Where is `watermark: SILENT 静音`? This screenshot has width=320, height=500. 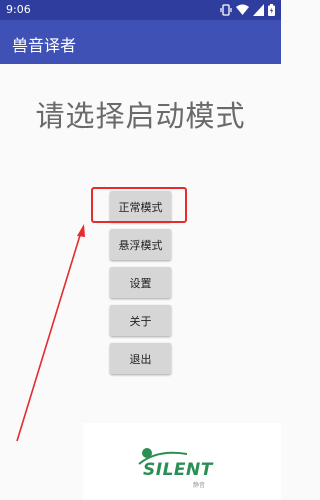
watermark: SILENT 静音 is located at coordinates (182, 461).